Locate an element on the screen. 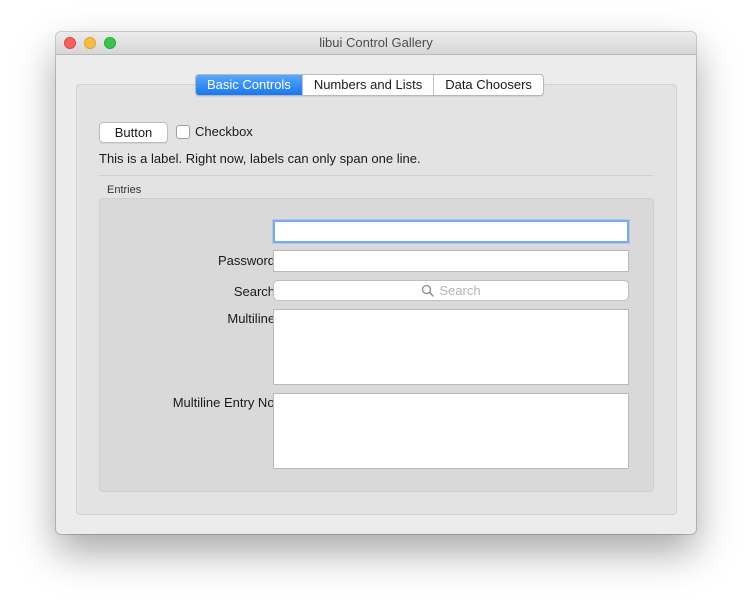 The image size is (752, 614). multiline-entry-field is located at coordinates (451, 347).